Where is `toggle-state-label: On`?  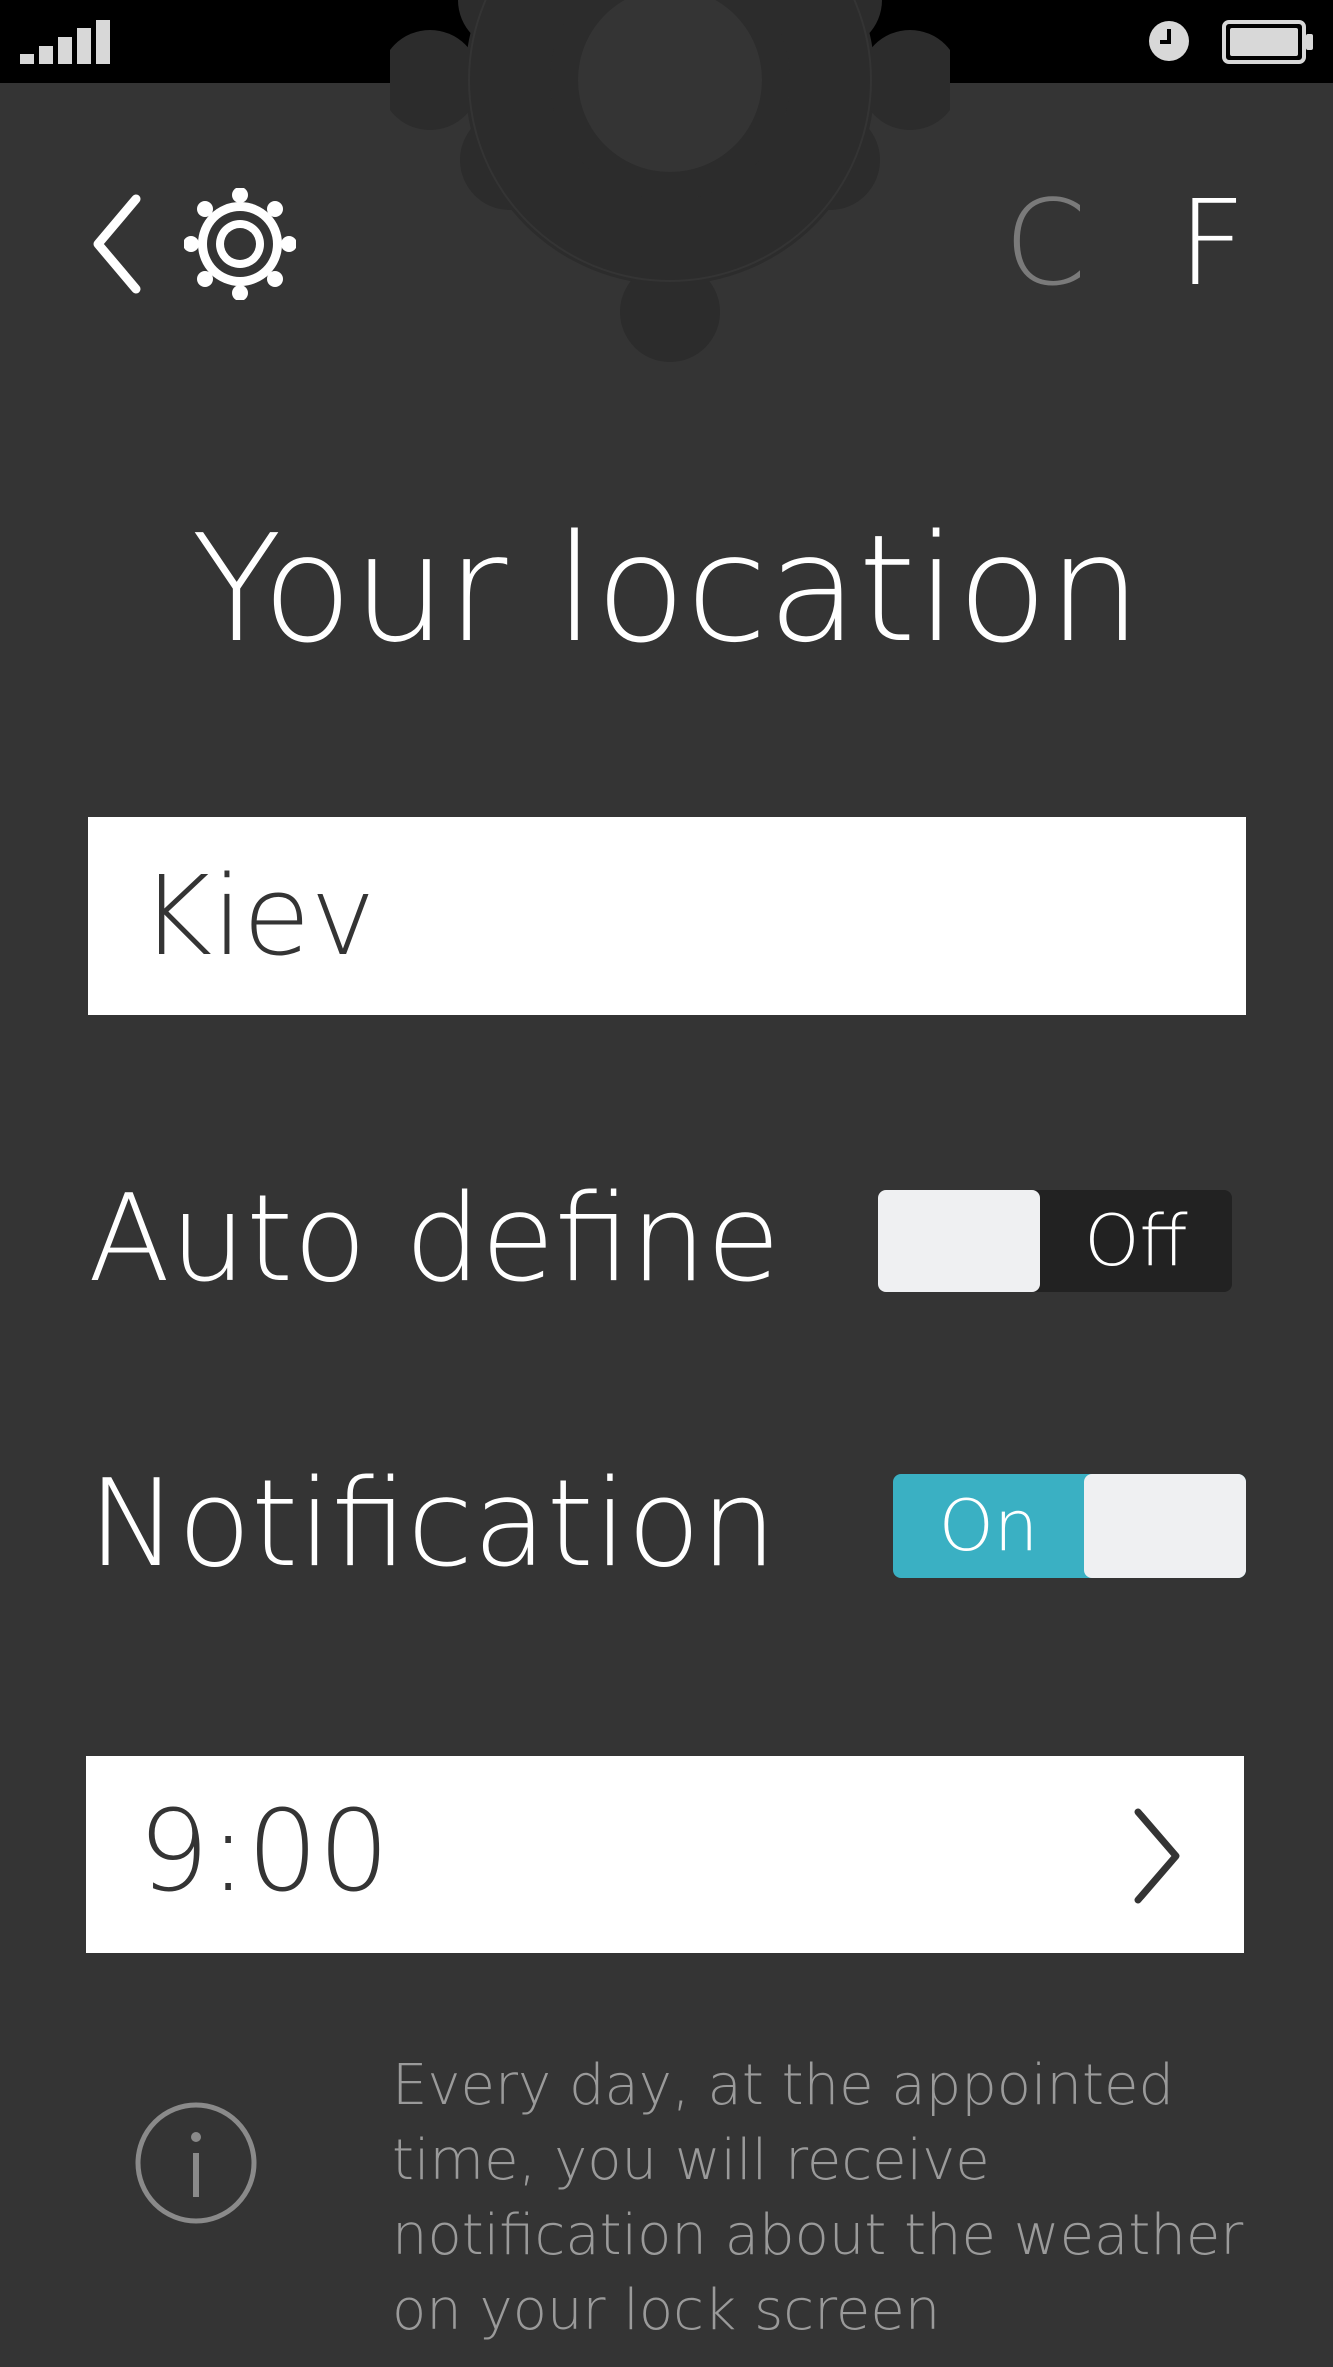 toggle-state-label: On is located at coordinates (988, 1526).